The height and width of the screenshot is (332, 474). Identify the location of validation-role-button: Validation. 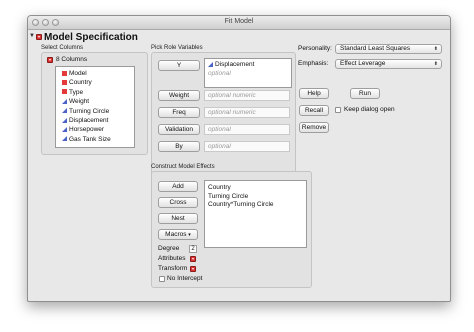
(179, 129).